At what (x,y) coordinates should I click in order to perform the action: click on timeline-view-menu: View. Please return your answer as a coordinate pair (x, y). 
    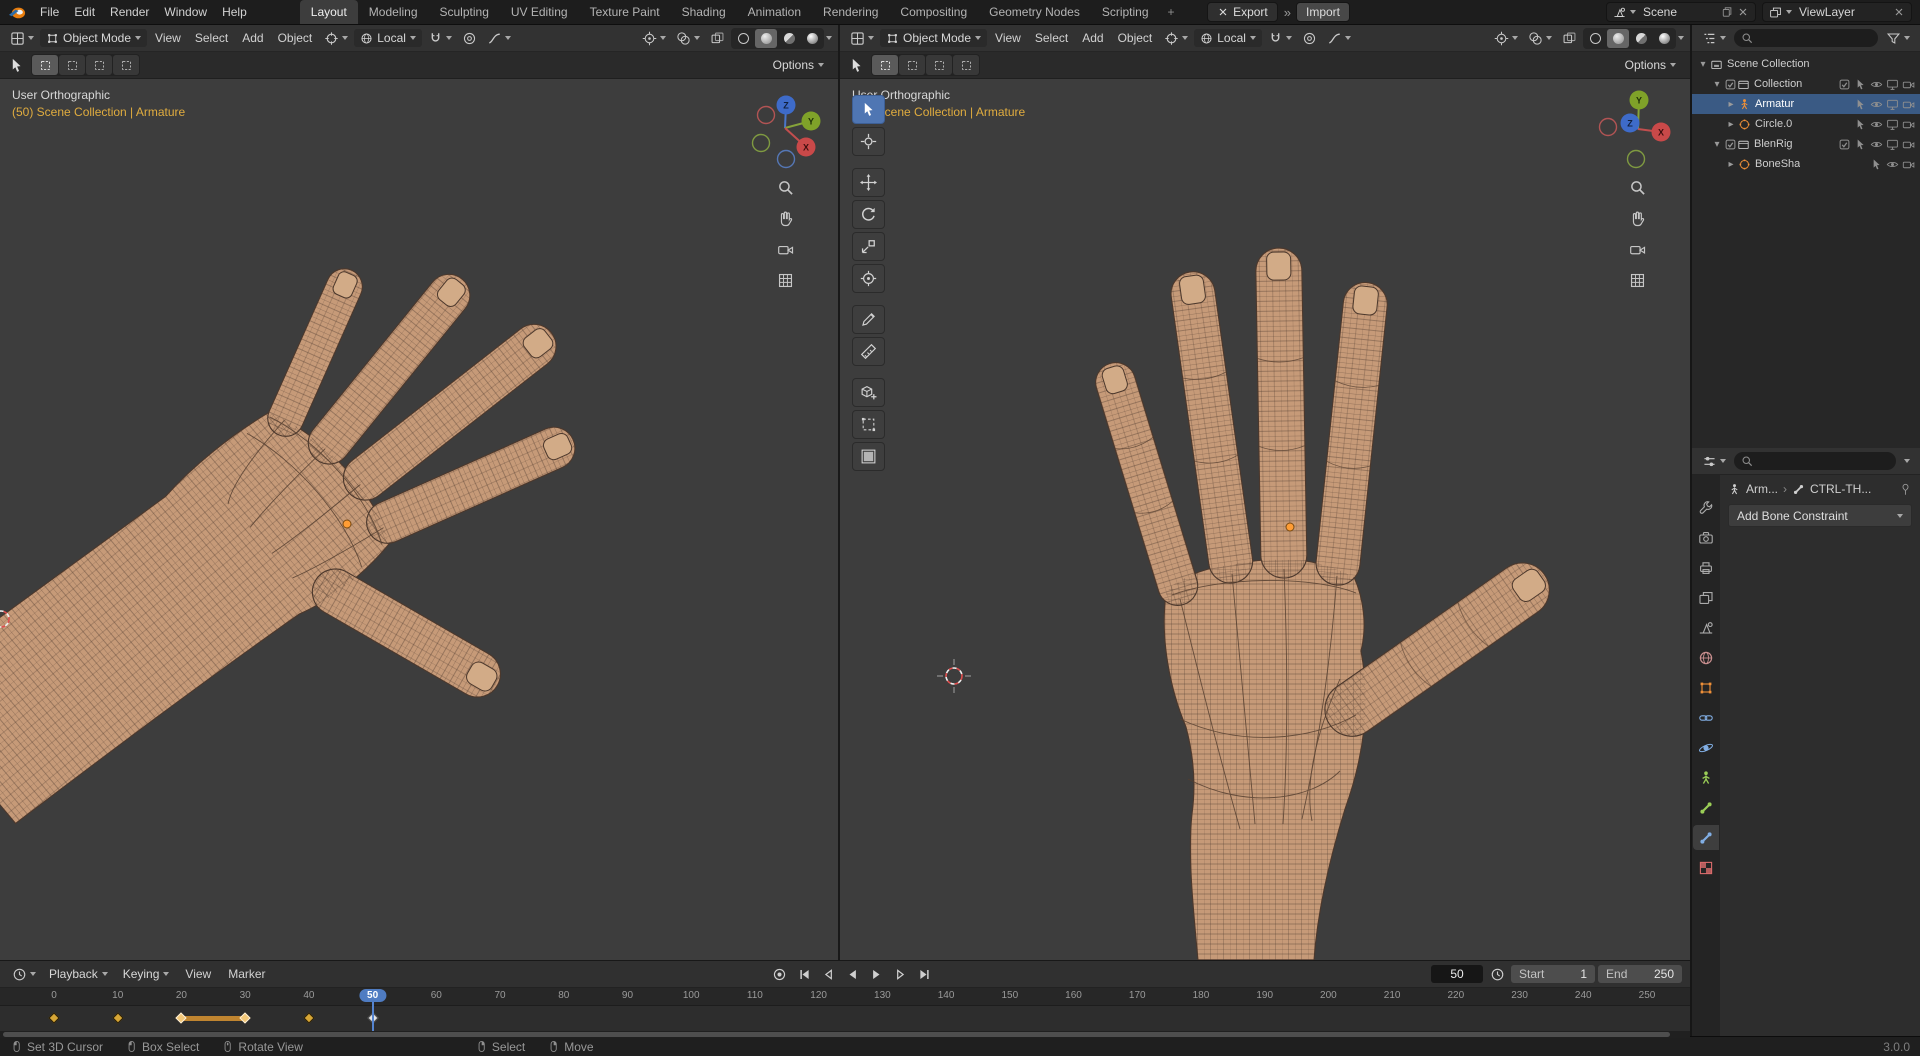
    Looking at the image, I should click on (198, 974).